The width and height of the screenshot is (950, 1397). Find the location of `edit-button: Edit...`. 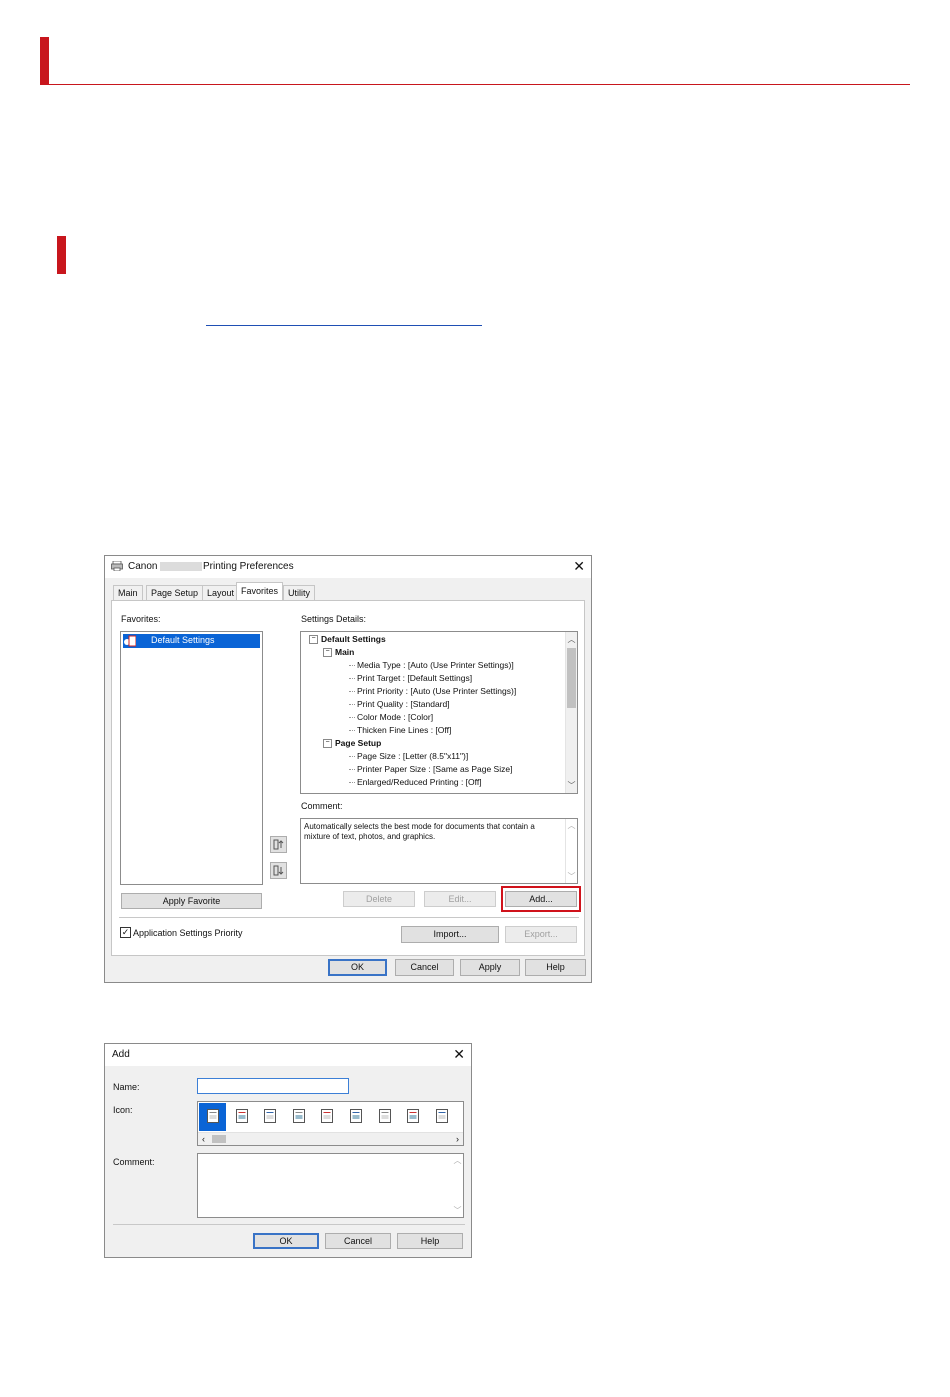

edit-button: Edit... is located at coordinates (460, 899).